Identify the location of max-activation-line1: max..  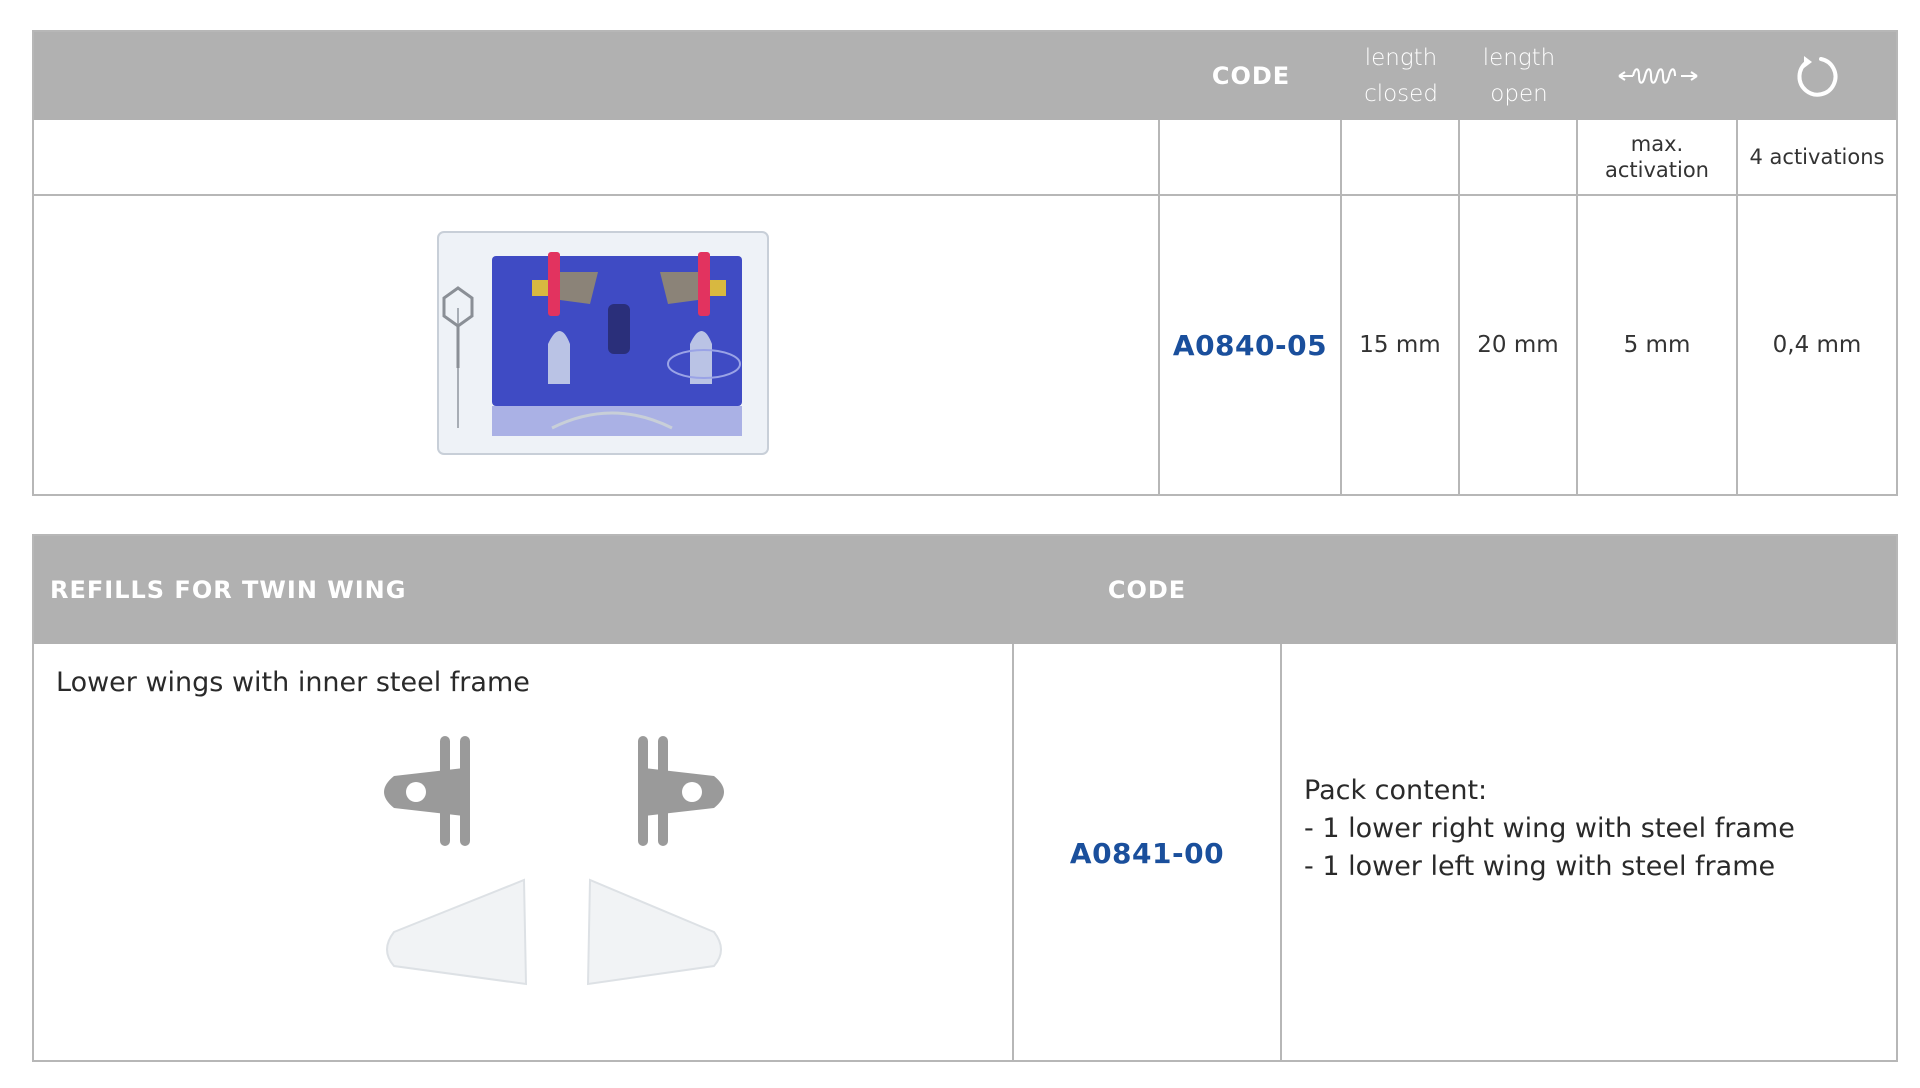
(1657, 144).